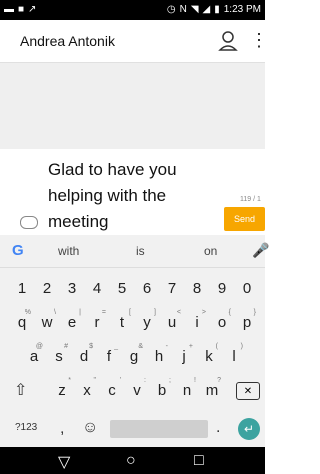 This screenshot has width=320, height=474. Describe the element at coordinates (228, 41) in the screenshot. I see `person-icon` at that location.